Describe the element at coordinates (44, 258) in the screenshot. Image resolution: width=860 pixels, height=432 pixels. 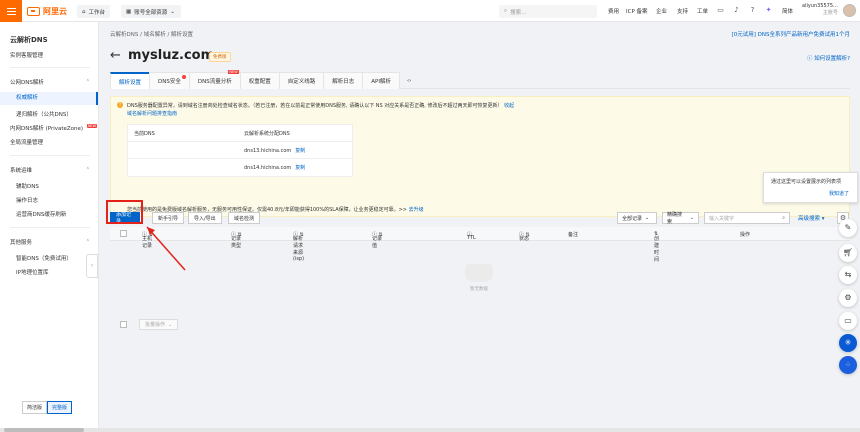
I see `sidebar-item-smart-dns: 智能DNS（免费试用）` at that location.